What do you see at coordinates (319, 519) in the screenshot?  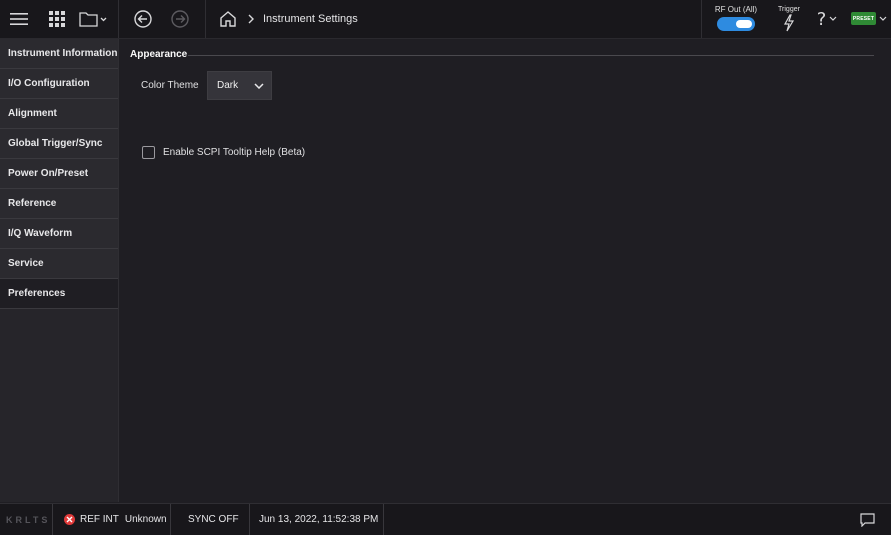 I see `date-time: Jun 13, 2022, 11:52:38 PM` at bounding box center [319, 519].